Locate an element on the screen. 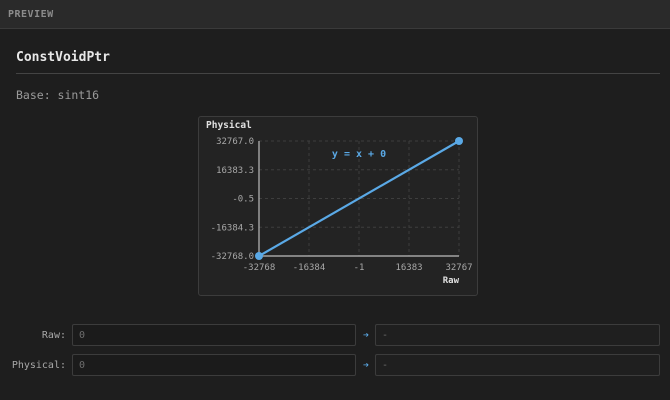 The height and width of the screenshot is (400, 670). y-tick-label: -32768.0 is located at coordinates (232, 257).